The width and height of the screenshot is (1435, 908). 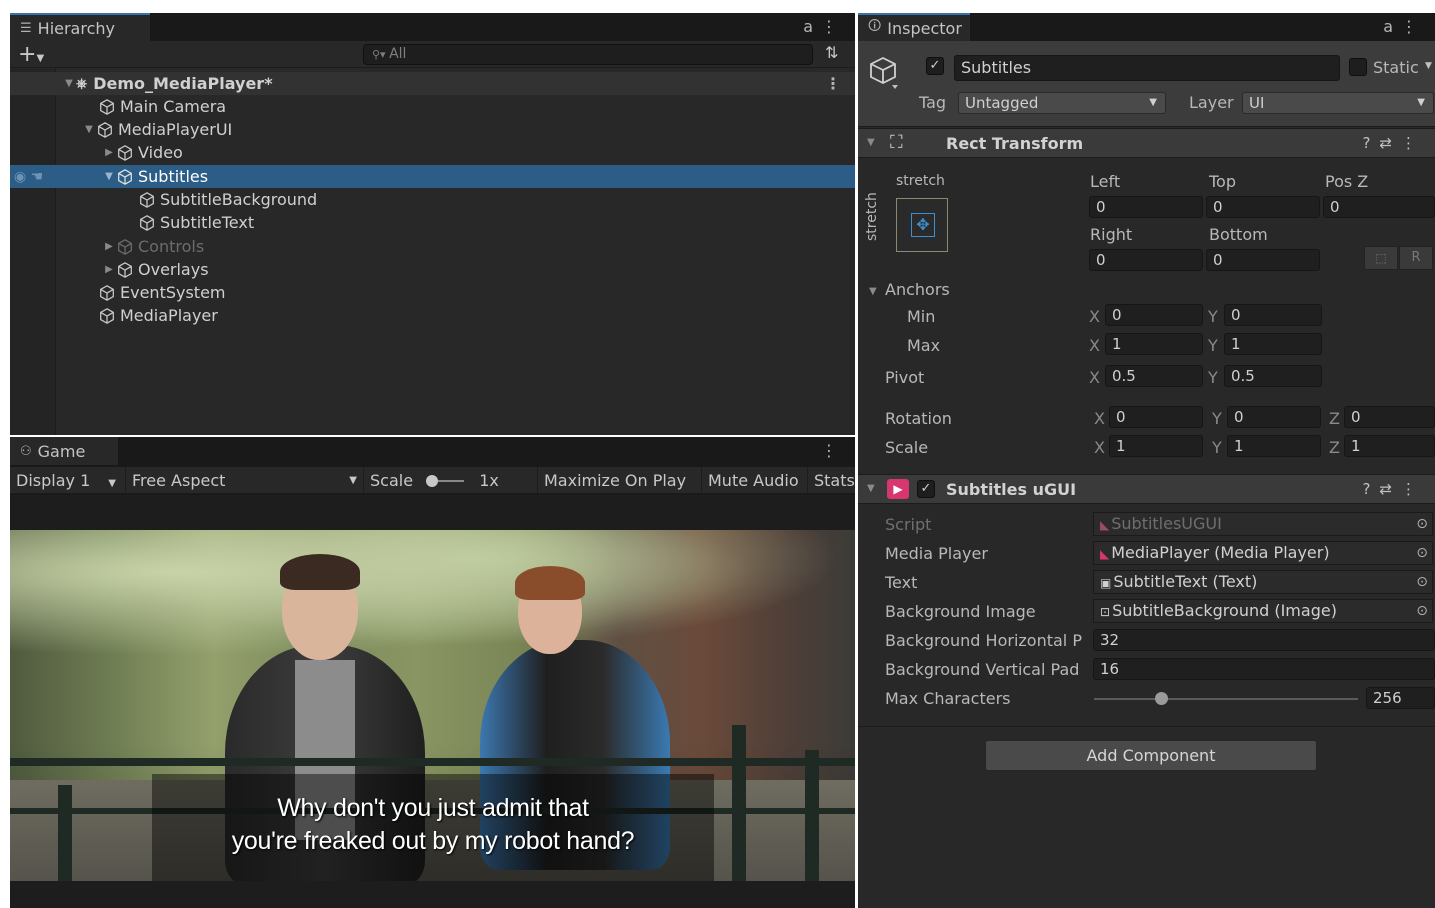 What do you see at coordinates (1151, 755) in the screenshot?
I see `add-component-button: Add Component` at bounding box center [1151, 755].